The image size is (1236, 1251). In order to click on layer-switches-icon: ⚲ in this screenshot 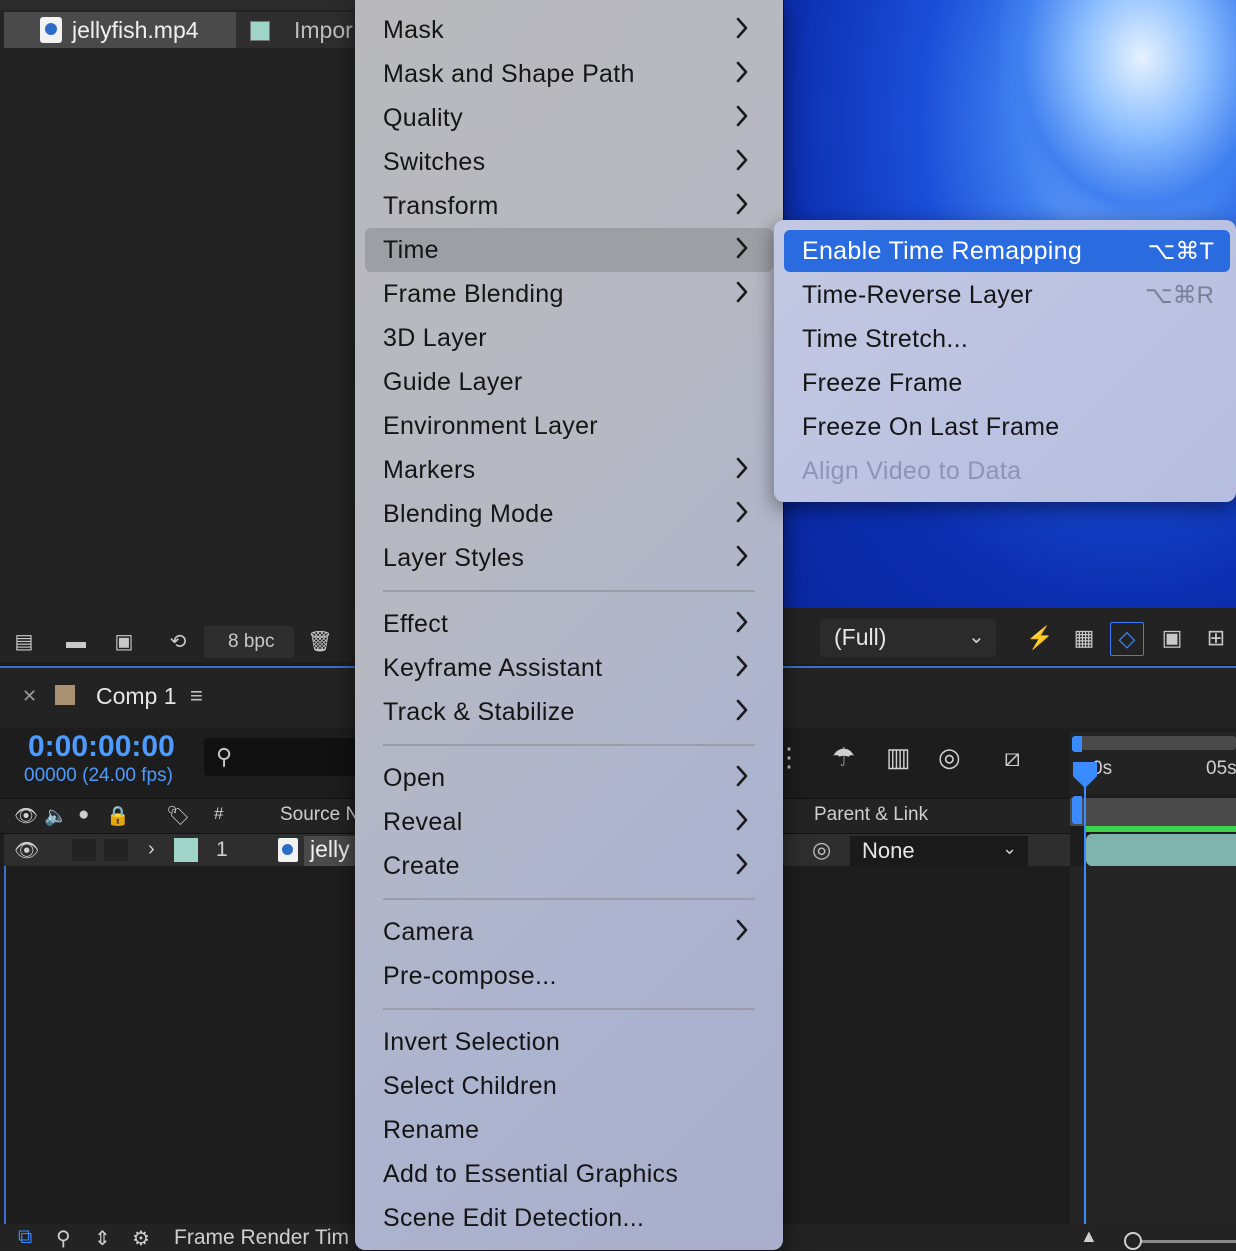, I will do `click(63, 1238)`.